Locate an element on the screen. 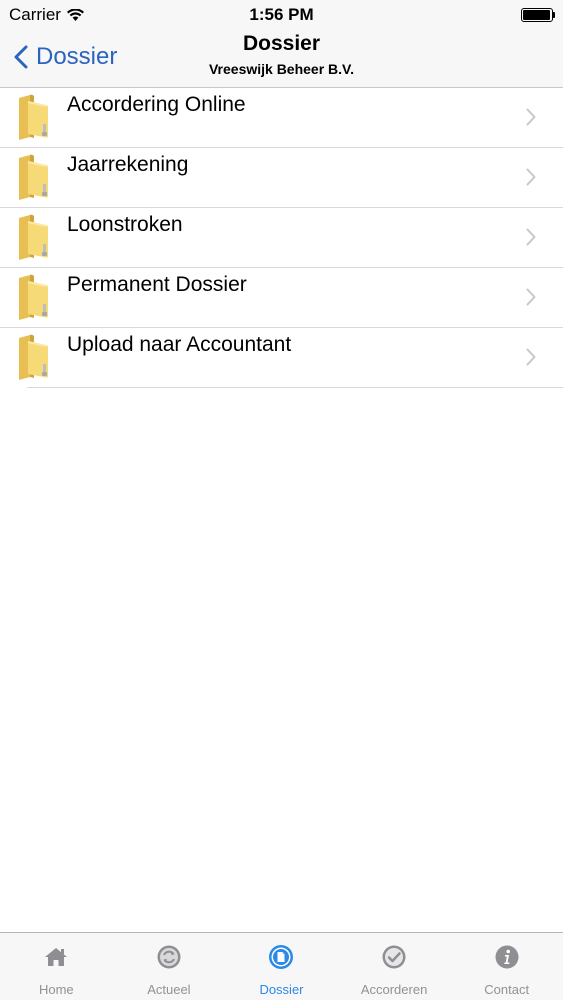 The image size is (563, 1000). list-item-label: Upload naar Accountant is located at coordinates (179, 344).